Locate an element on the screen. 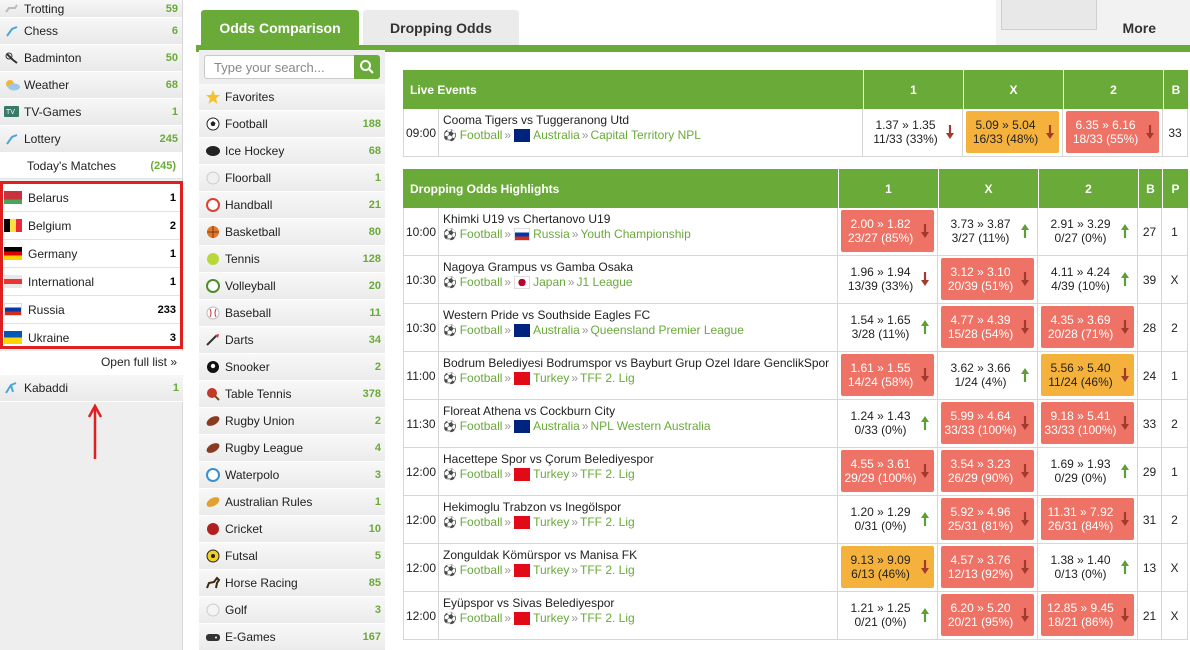 Image resolution: width=1190 pixels, height=650 pixels. match-name-link: Floreat Athena vs Cockburn City is located at coordinates (640, 411).